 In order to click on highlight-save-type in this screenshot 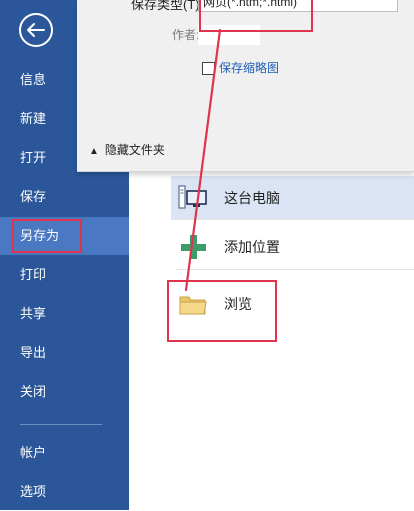, I will do `click(256, 16)`.